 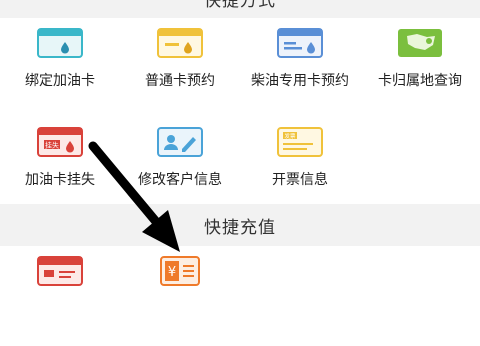 What do you see at coordinates (60, 180) in the screenshot?
I see `quick-report-loss-label: 加油卡挂失` at bounding box center [60, 180].